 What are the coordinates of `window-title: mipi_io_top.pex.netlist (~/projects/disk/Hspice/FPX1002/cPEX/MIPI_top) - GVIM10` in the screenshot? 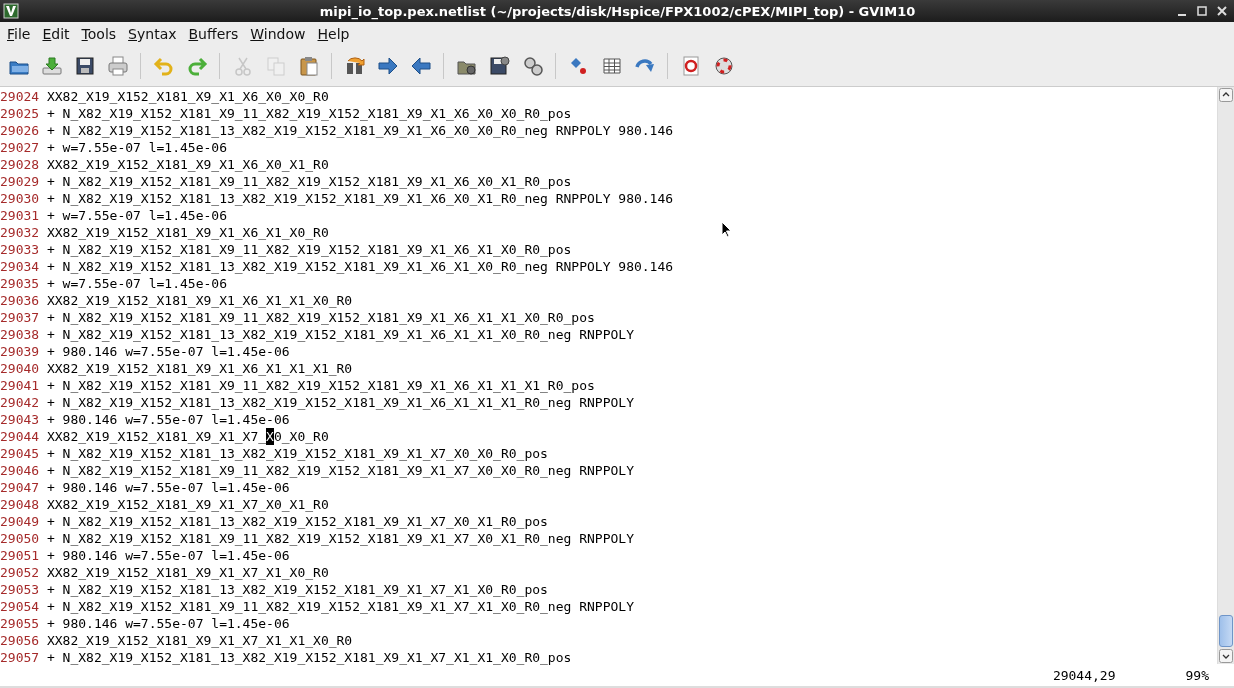 It's located at (617, 11).